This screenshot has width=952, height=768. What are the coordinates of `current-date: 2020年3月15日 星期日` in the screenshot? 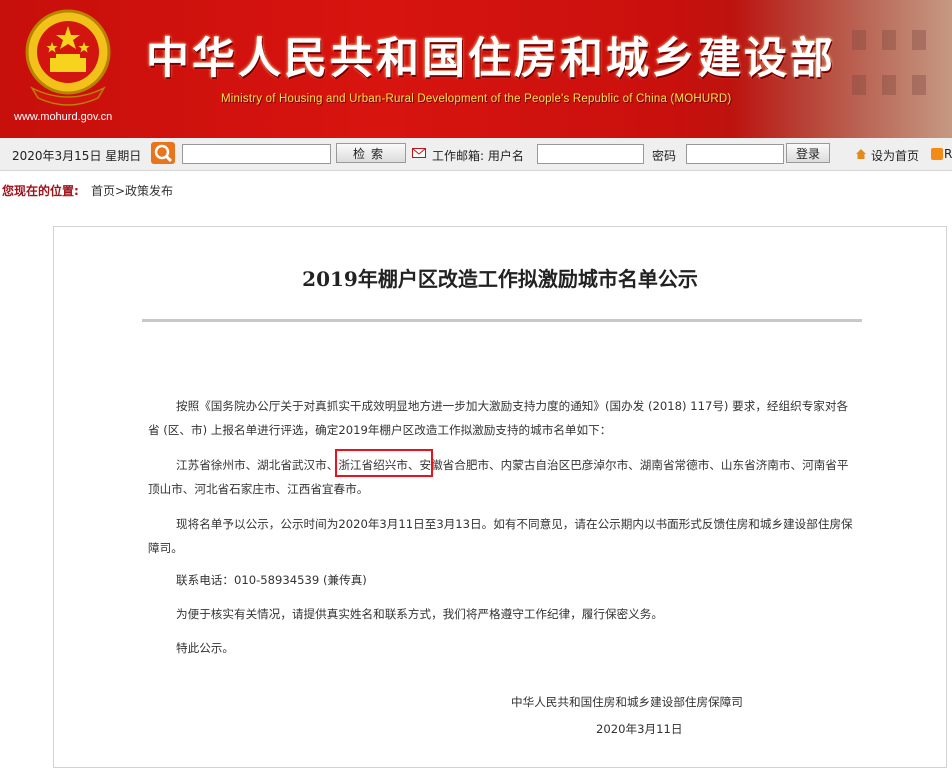 It's located at (77, 156).